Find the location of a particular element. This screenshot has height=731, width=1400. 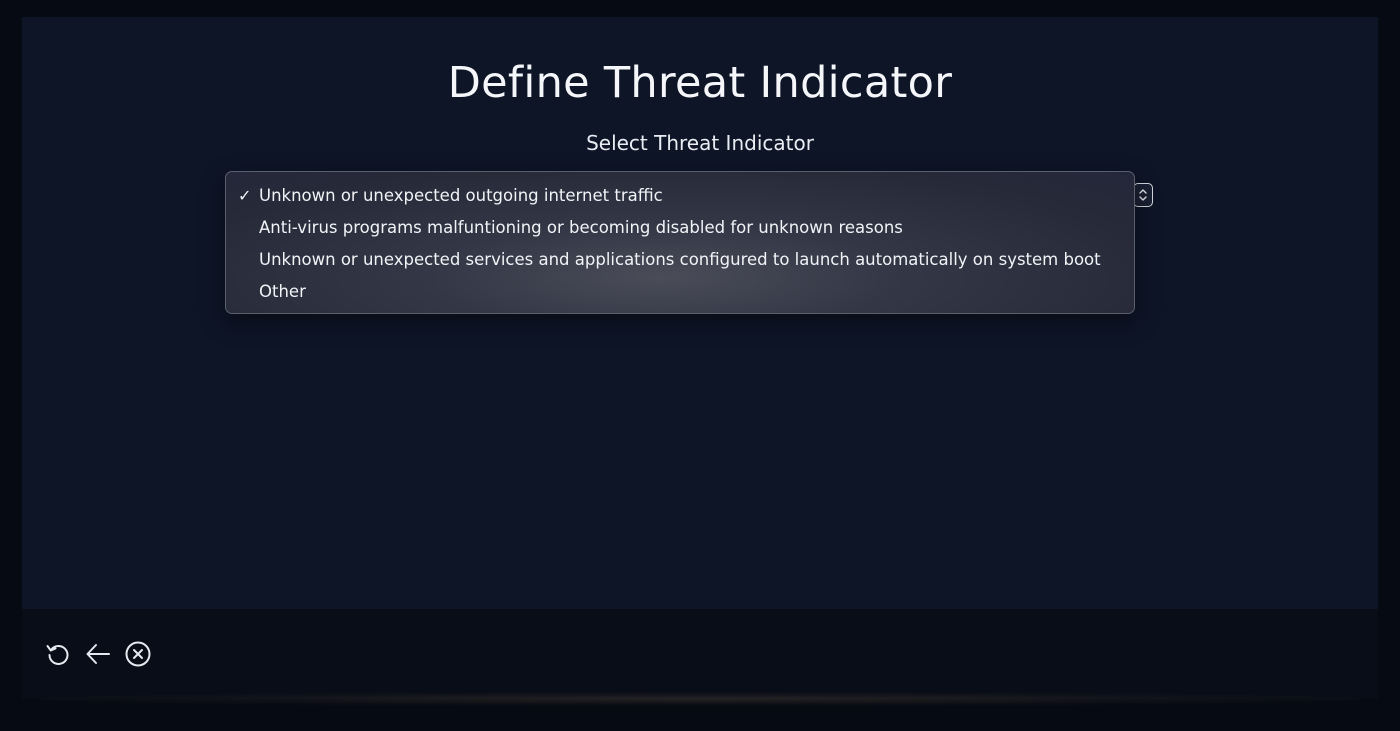

dialog-subtitle: Select Threat Indicator is located at coordinates (700, 143).